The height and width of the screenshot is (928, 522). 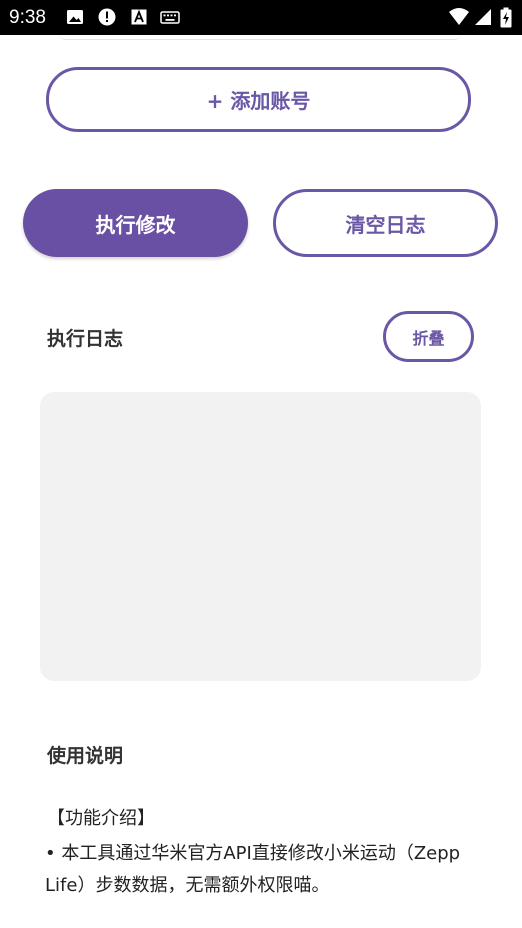 I want to click on battery-charging-icon, so click(x=506, y=17).